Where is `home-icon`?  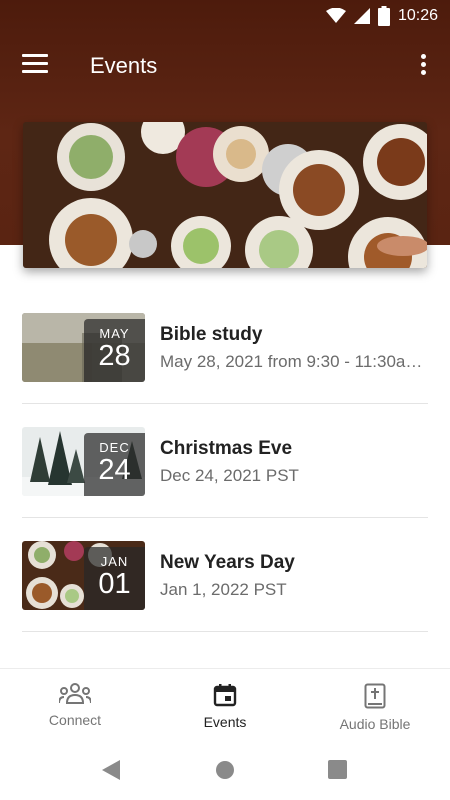
home-icon is located at coordinates (225, 772).